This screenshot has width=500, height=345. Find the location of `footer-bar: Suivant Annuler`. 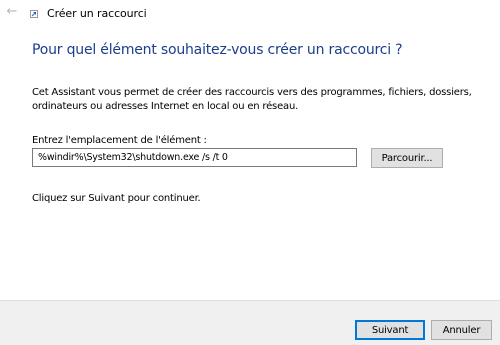

footer-bar: Suivant Annuler is located at coordinates (250, 322).